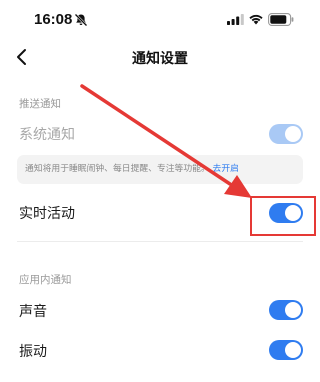 This screenshot has height=382, width=320. What do you see at coordinates (40, 104) in the screenshot?
I see `section-header-push: 推送通知` at bounding box center [40, 104].